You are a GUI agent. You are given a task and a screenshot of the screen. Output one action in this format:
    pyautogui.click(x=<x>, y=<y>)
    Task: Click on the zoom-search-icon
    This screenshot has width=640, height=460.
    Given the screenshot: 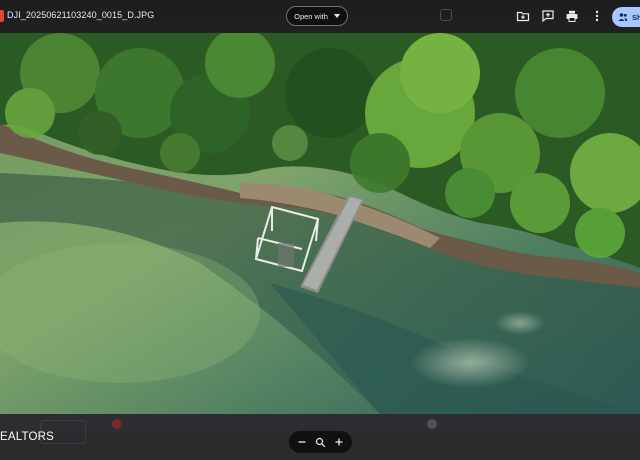 What is the action you would take?
    pyautogui.click(x=320, y=442)
    